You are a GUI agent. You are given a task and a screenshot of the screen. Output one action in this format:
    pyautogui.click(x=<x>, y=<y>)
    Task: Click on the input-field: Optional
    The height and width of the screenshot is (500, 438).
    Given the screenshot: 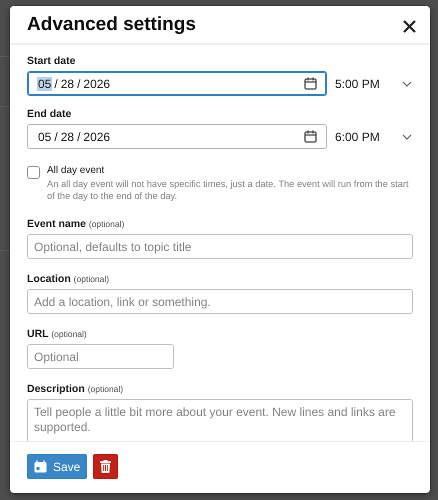 What is the action you would take?
    pyautogui.click(x=100, y=356)
    